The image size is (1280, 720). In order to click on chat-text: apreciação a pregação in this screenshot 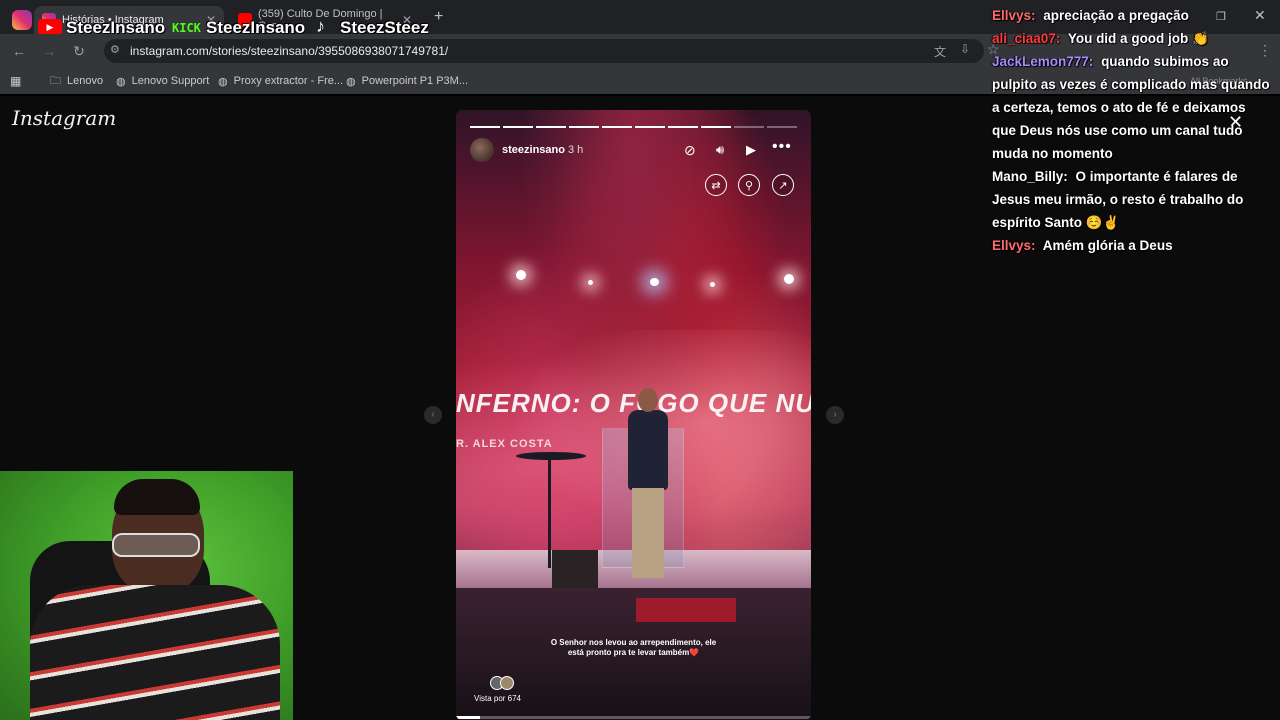, I will do `click(1114, 15)`.